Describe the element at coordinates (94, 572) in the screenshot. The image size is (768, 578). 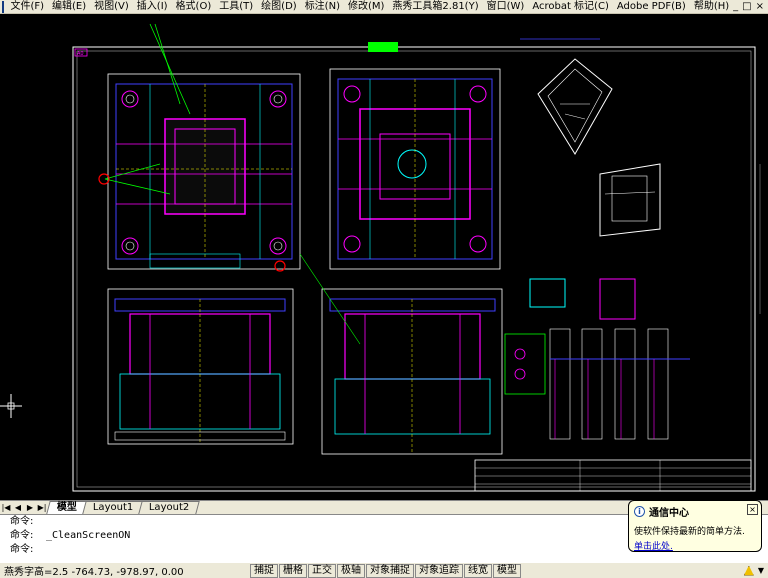
I see `coordinate-readout: 燕秀字高=2.5 -764.73, -978.97, 0.00` at that location.